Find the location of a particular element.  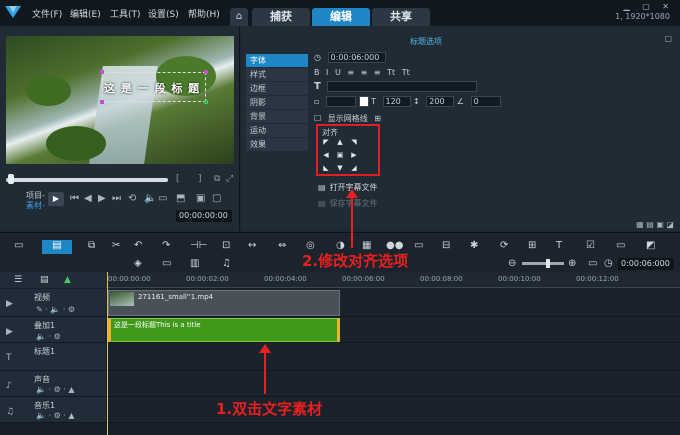

track-manager-icon: ☰ is located at coordinates (18, 280).